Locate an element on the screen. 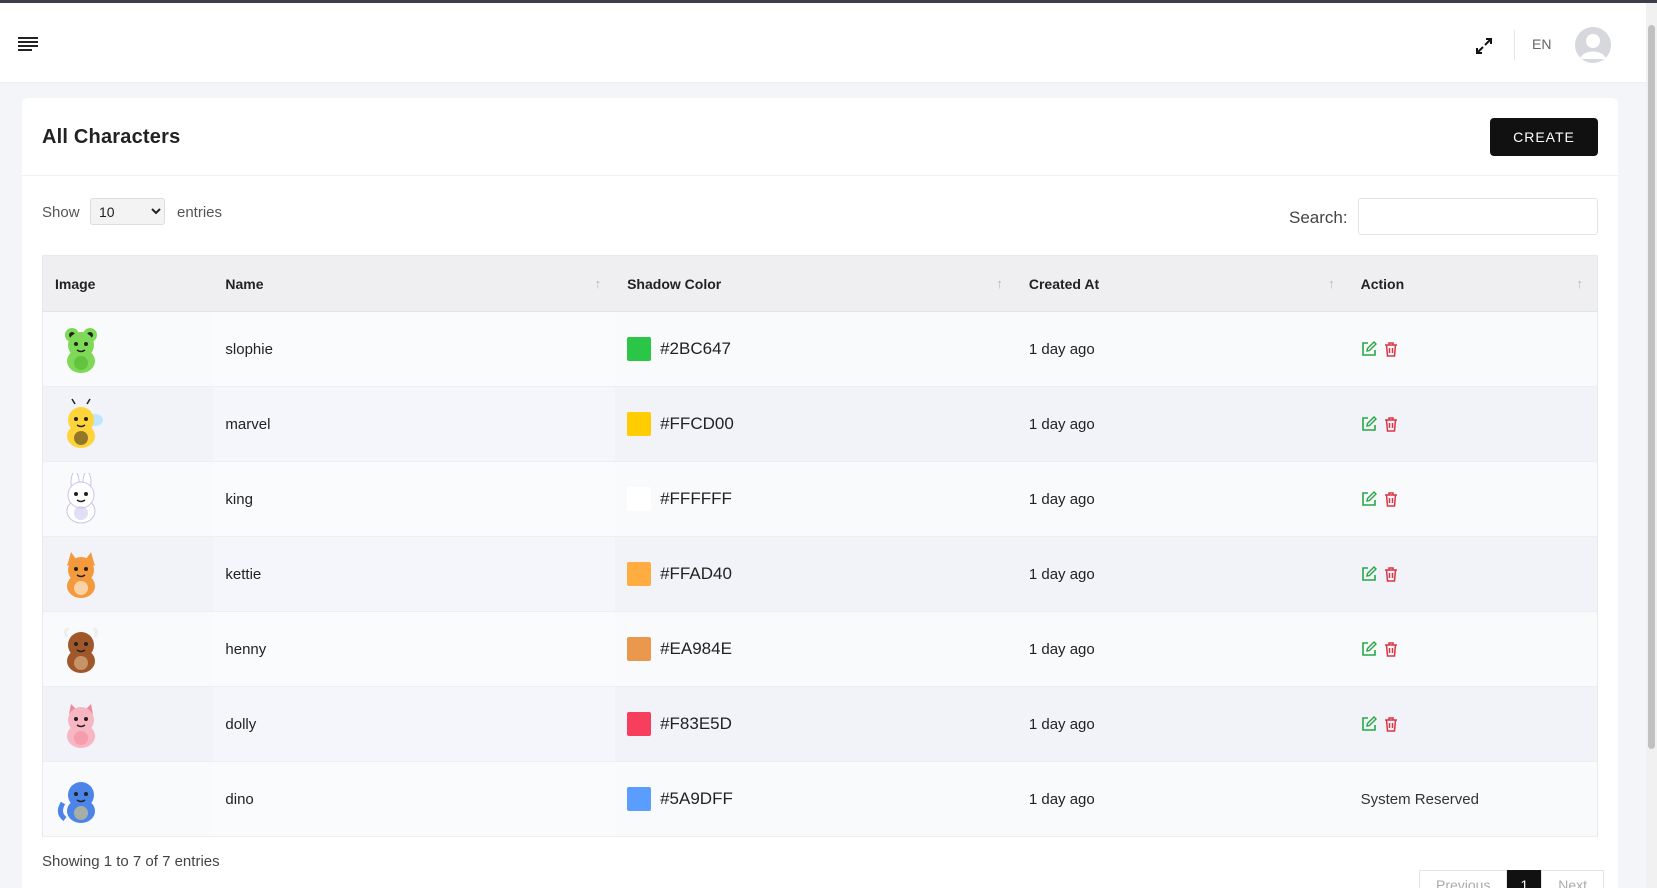  color-hex: #FFAD40 is located at coordinates (696, 573).